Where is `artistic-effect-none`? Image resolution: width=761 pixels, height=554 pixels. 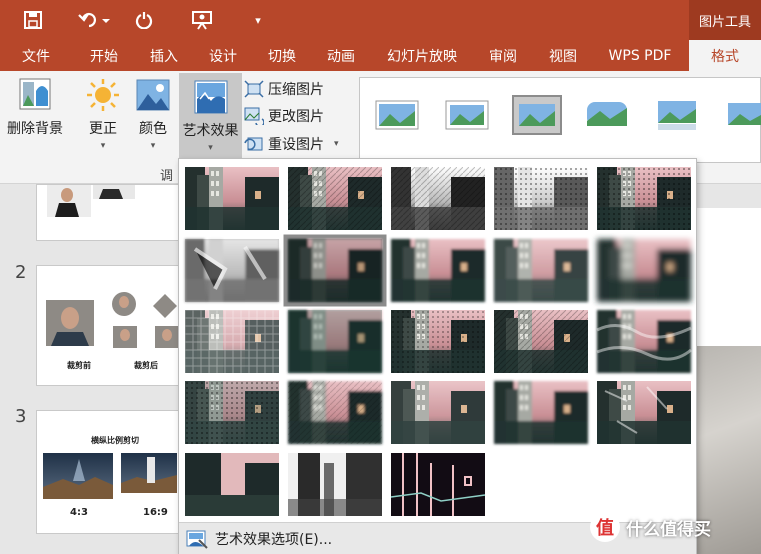 artistic-effect-none is located at coordinates (232, 198).